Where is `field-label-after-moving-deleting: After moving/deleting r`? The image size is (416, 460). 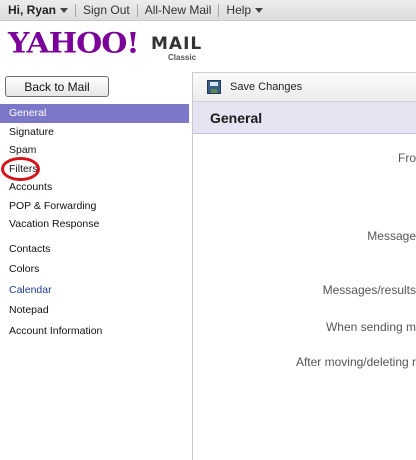 field-label-after-moving-deleting: After moving/deleting r is located at coordinates (355, 362).